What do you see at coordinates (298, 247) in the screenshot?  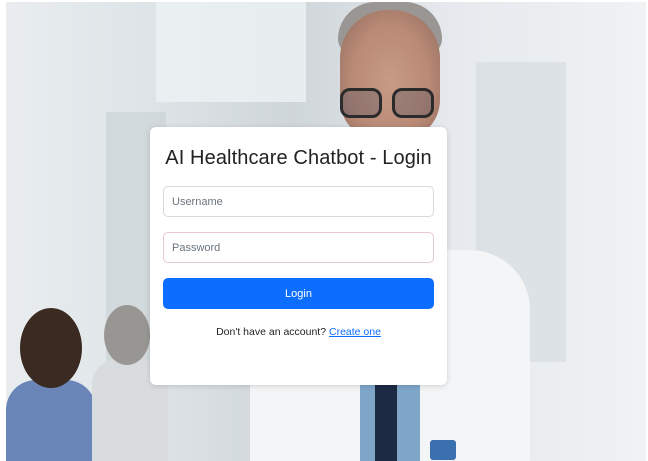 I see `password-input` at bounding box center [298, 247].